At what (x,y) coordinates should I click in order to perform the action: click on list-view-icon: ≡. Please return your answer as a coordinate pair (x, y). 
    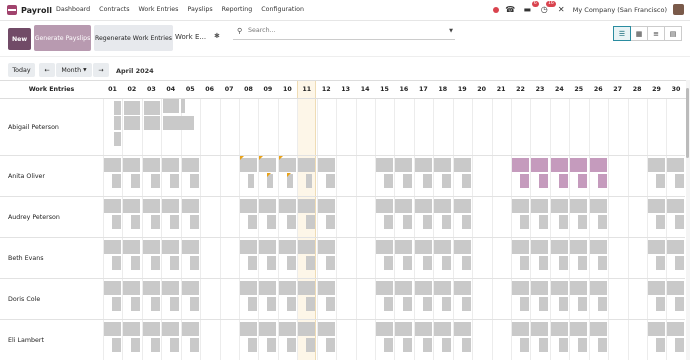
    Looking at the image, I should click on (656, 33).